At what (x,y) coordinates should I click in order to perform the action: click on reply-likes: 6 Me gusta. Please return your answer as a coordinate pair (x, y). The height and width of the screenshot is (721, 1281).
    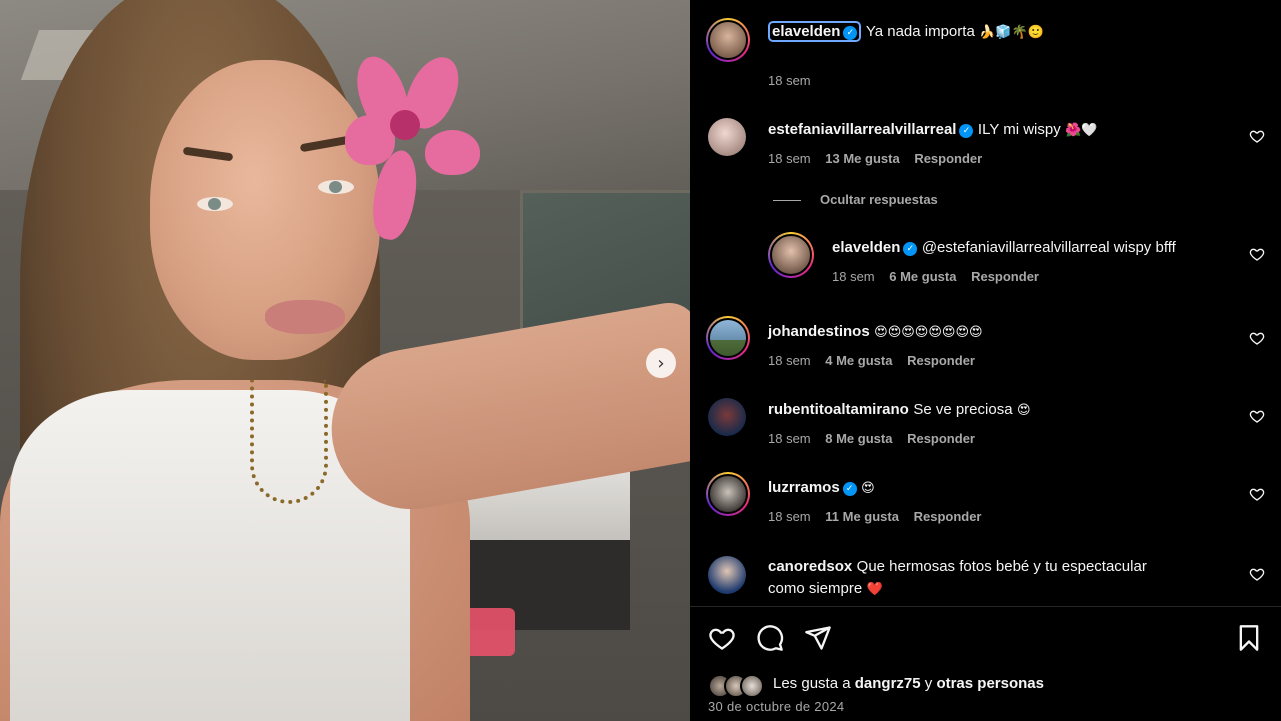
    Looking at the image, I should click on (922, 276).